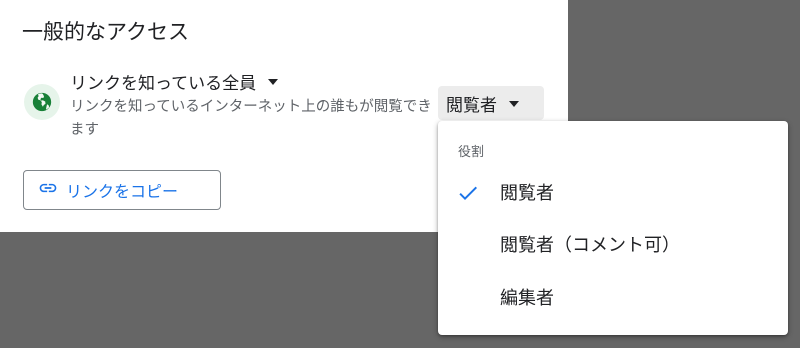  Describe the element at coordinates (468, 193) in the screenshot. I see `check-icon` at that location.